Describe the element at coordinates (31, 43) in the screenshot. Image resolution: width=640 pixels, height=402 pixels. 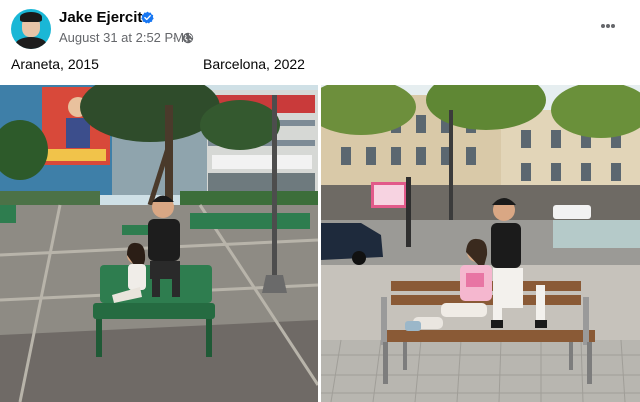
I see `avatar-shirt` at that location.